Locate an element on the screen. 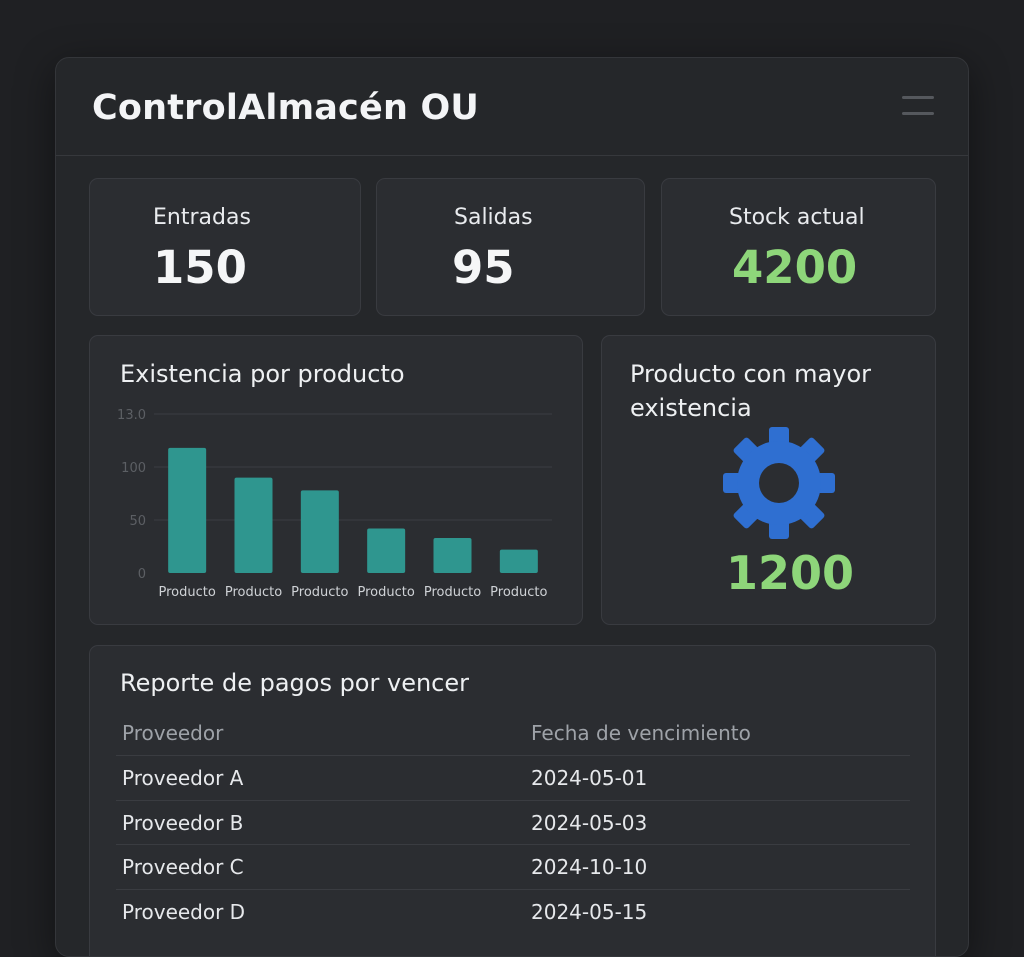 This screenshot has width=1024, height=957. menu-icon-line-bottom is located at coordinates (918, 113).